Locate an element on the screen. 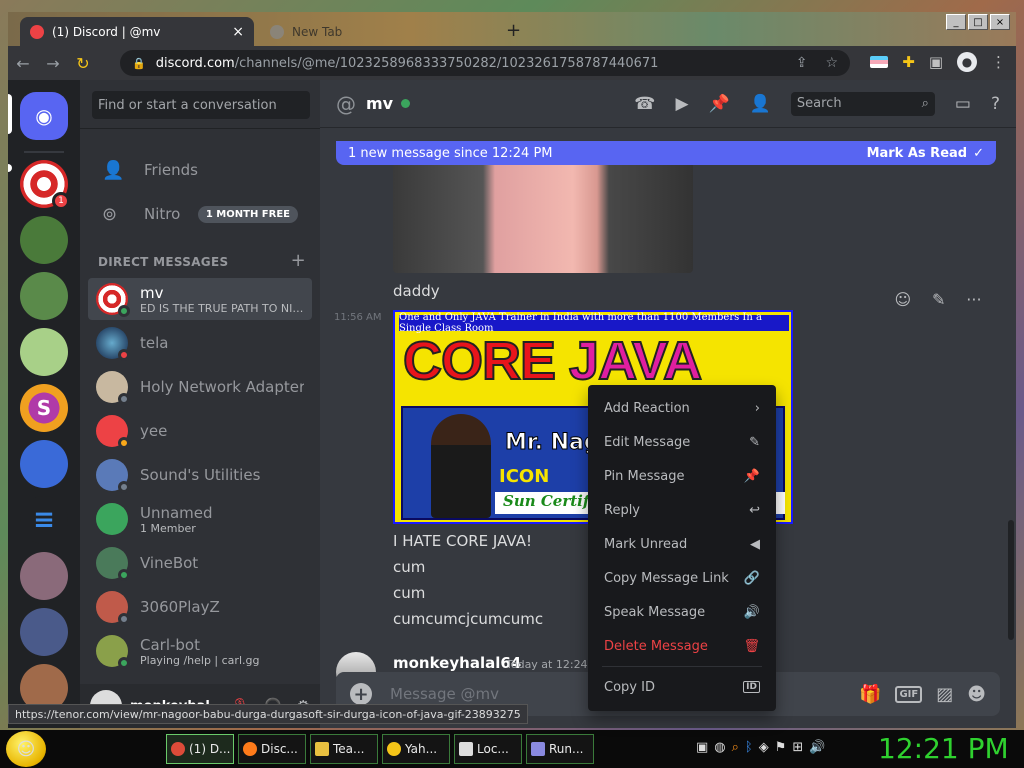 Image resolution: width=1024 pixels, height=768 pixels. avatar is located at coordinates (113, 652).